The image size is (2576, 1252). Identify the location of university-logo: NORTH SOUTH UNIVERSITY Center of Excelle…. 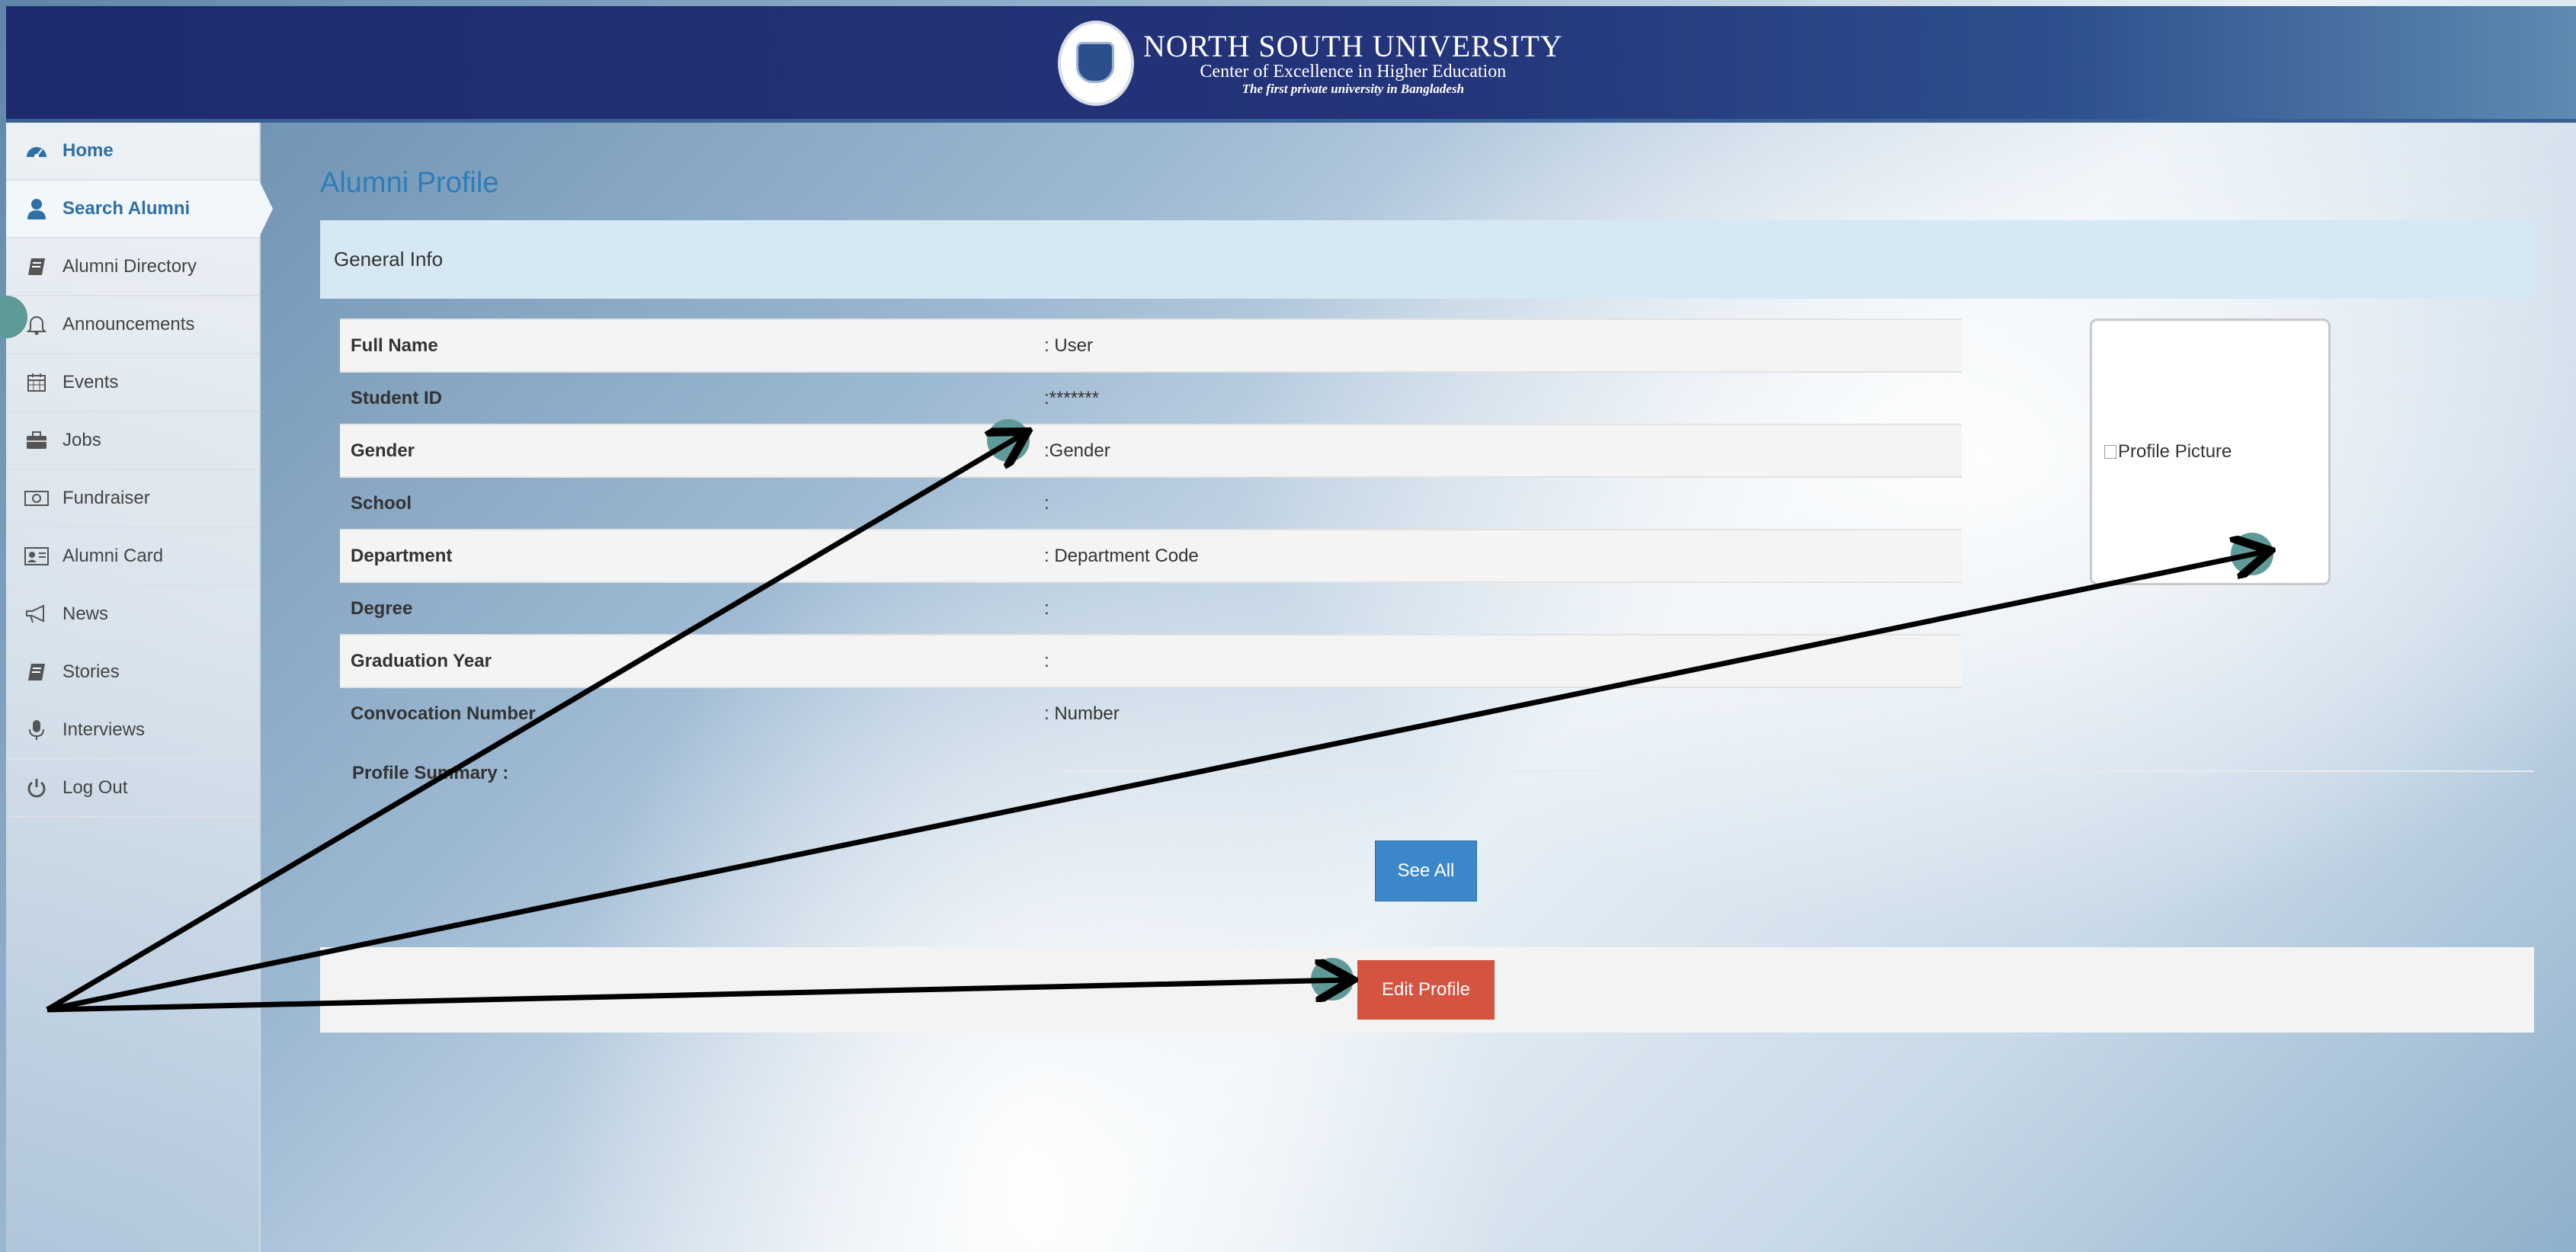
(1310, 63).